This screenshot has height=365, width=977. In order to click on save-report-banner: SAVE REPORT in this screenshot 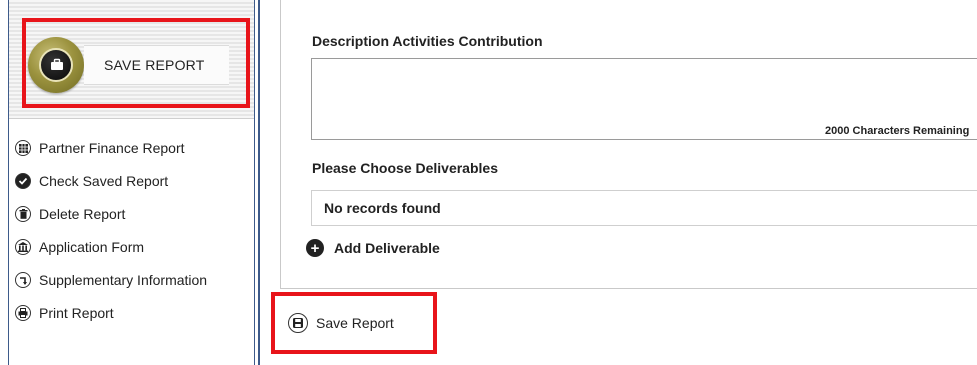, I will do `click(131, 59)`.